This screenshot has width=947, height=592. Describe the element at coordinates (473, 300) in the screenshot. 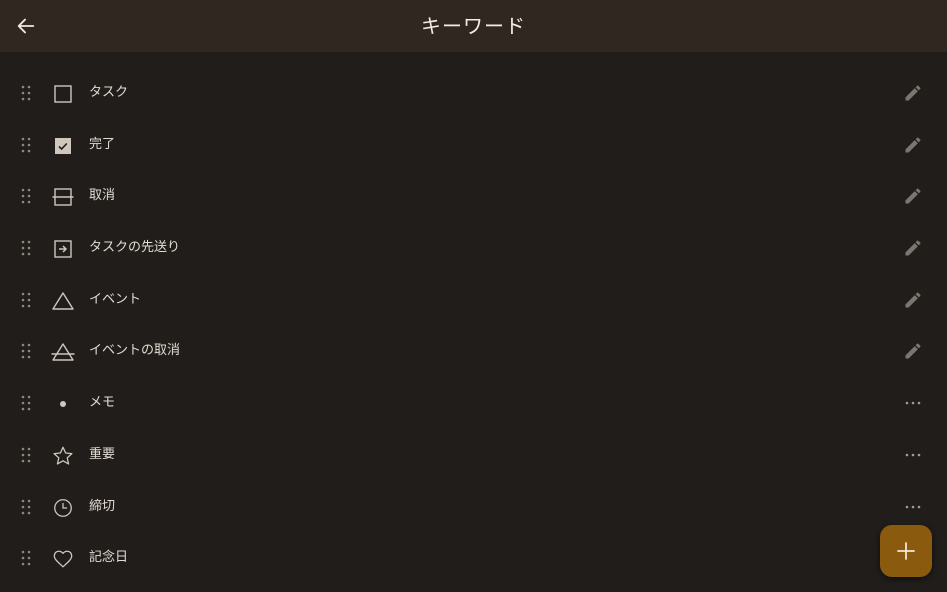

I see `keyword-row-event: イベント` at that location.